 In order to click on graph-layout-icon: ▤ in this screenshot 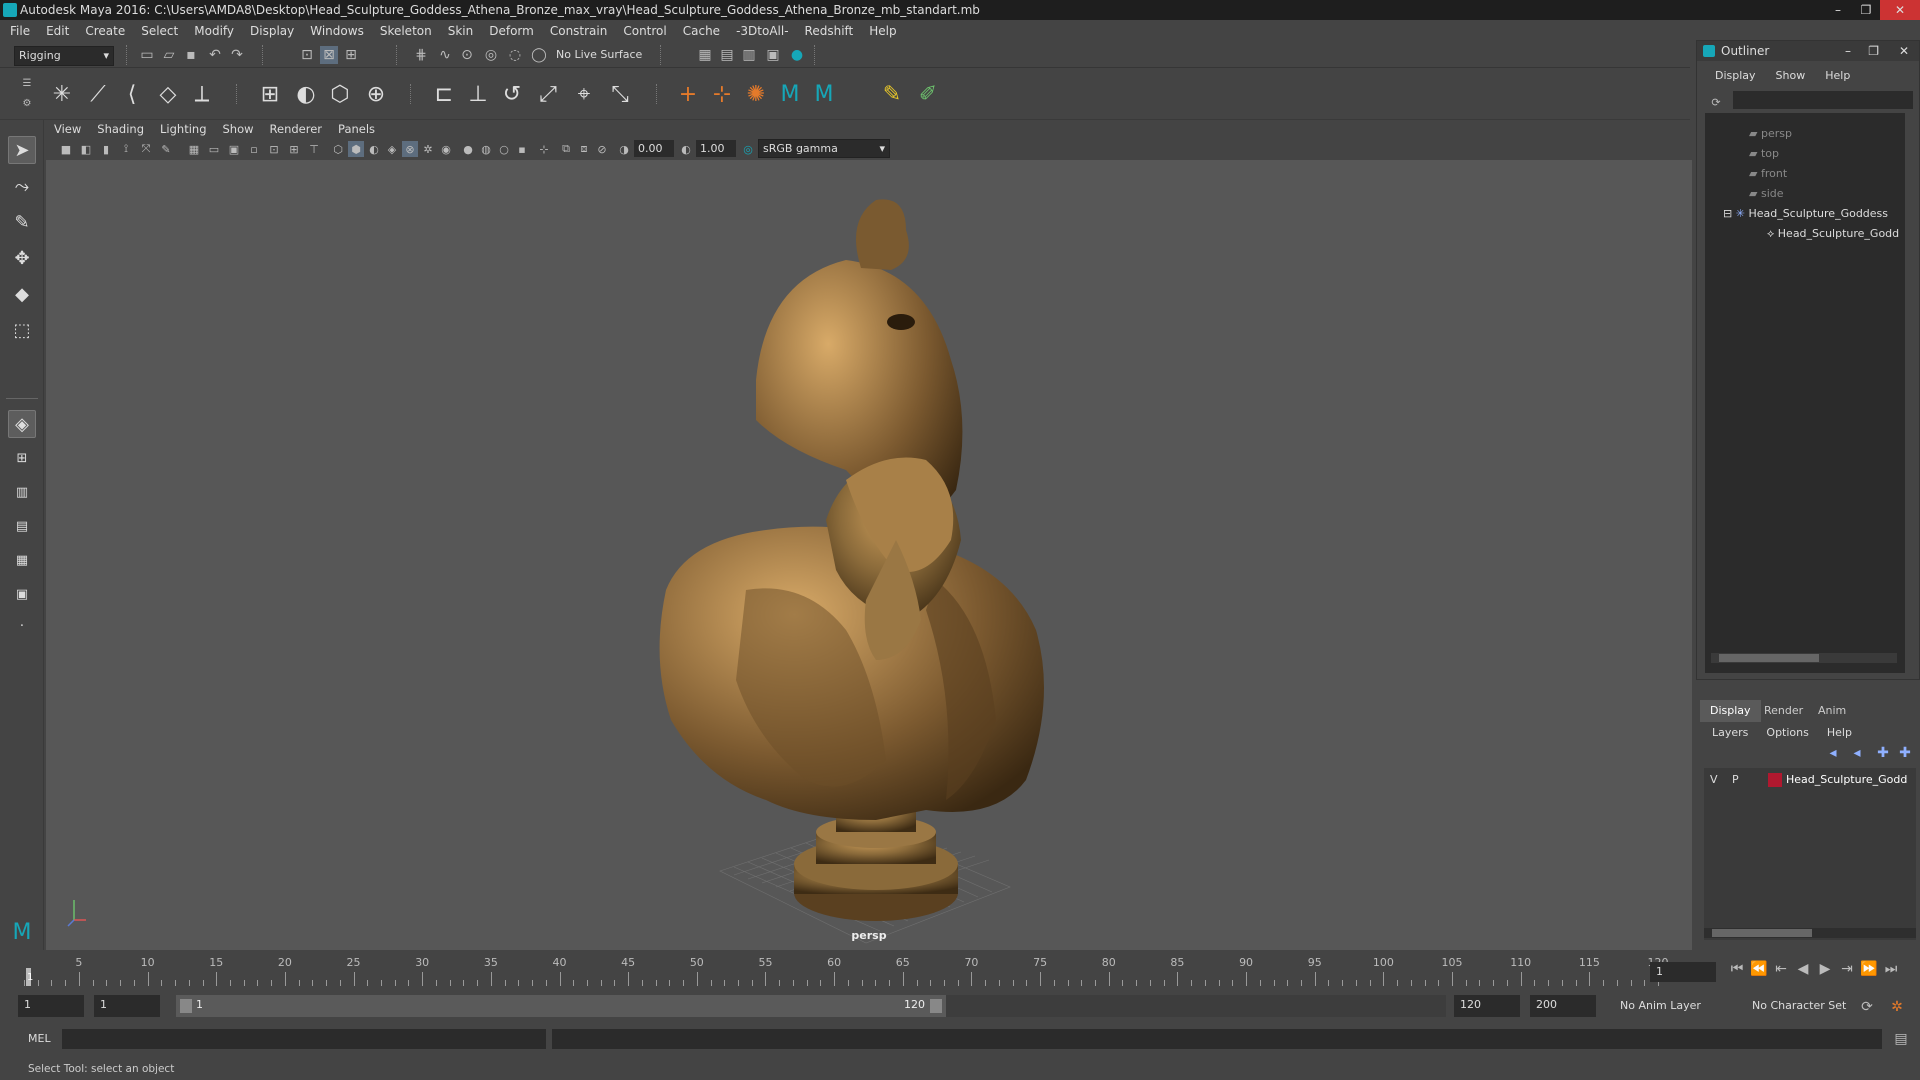, I will do `click(22, 526)`.